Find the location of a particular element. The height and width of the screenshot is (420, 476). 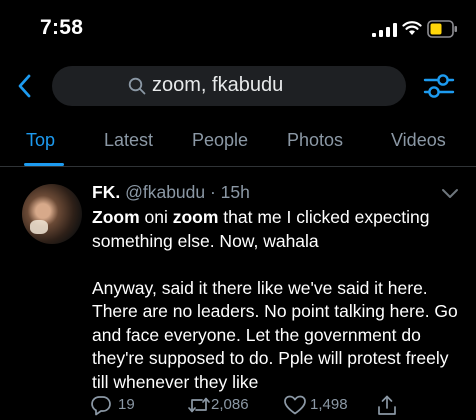

filter-sliders-icon is located at coordinates (439, 86).